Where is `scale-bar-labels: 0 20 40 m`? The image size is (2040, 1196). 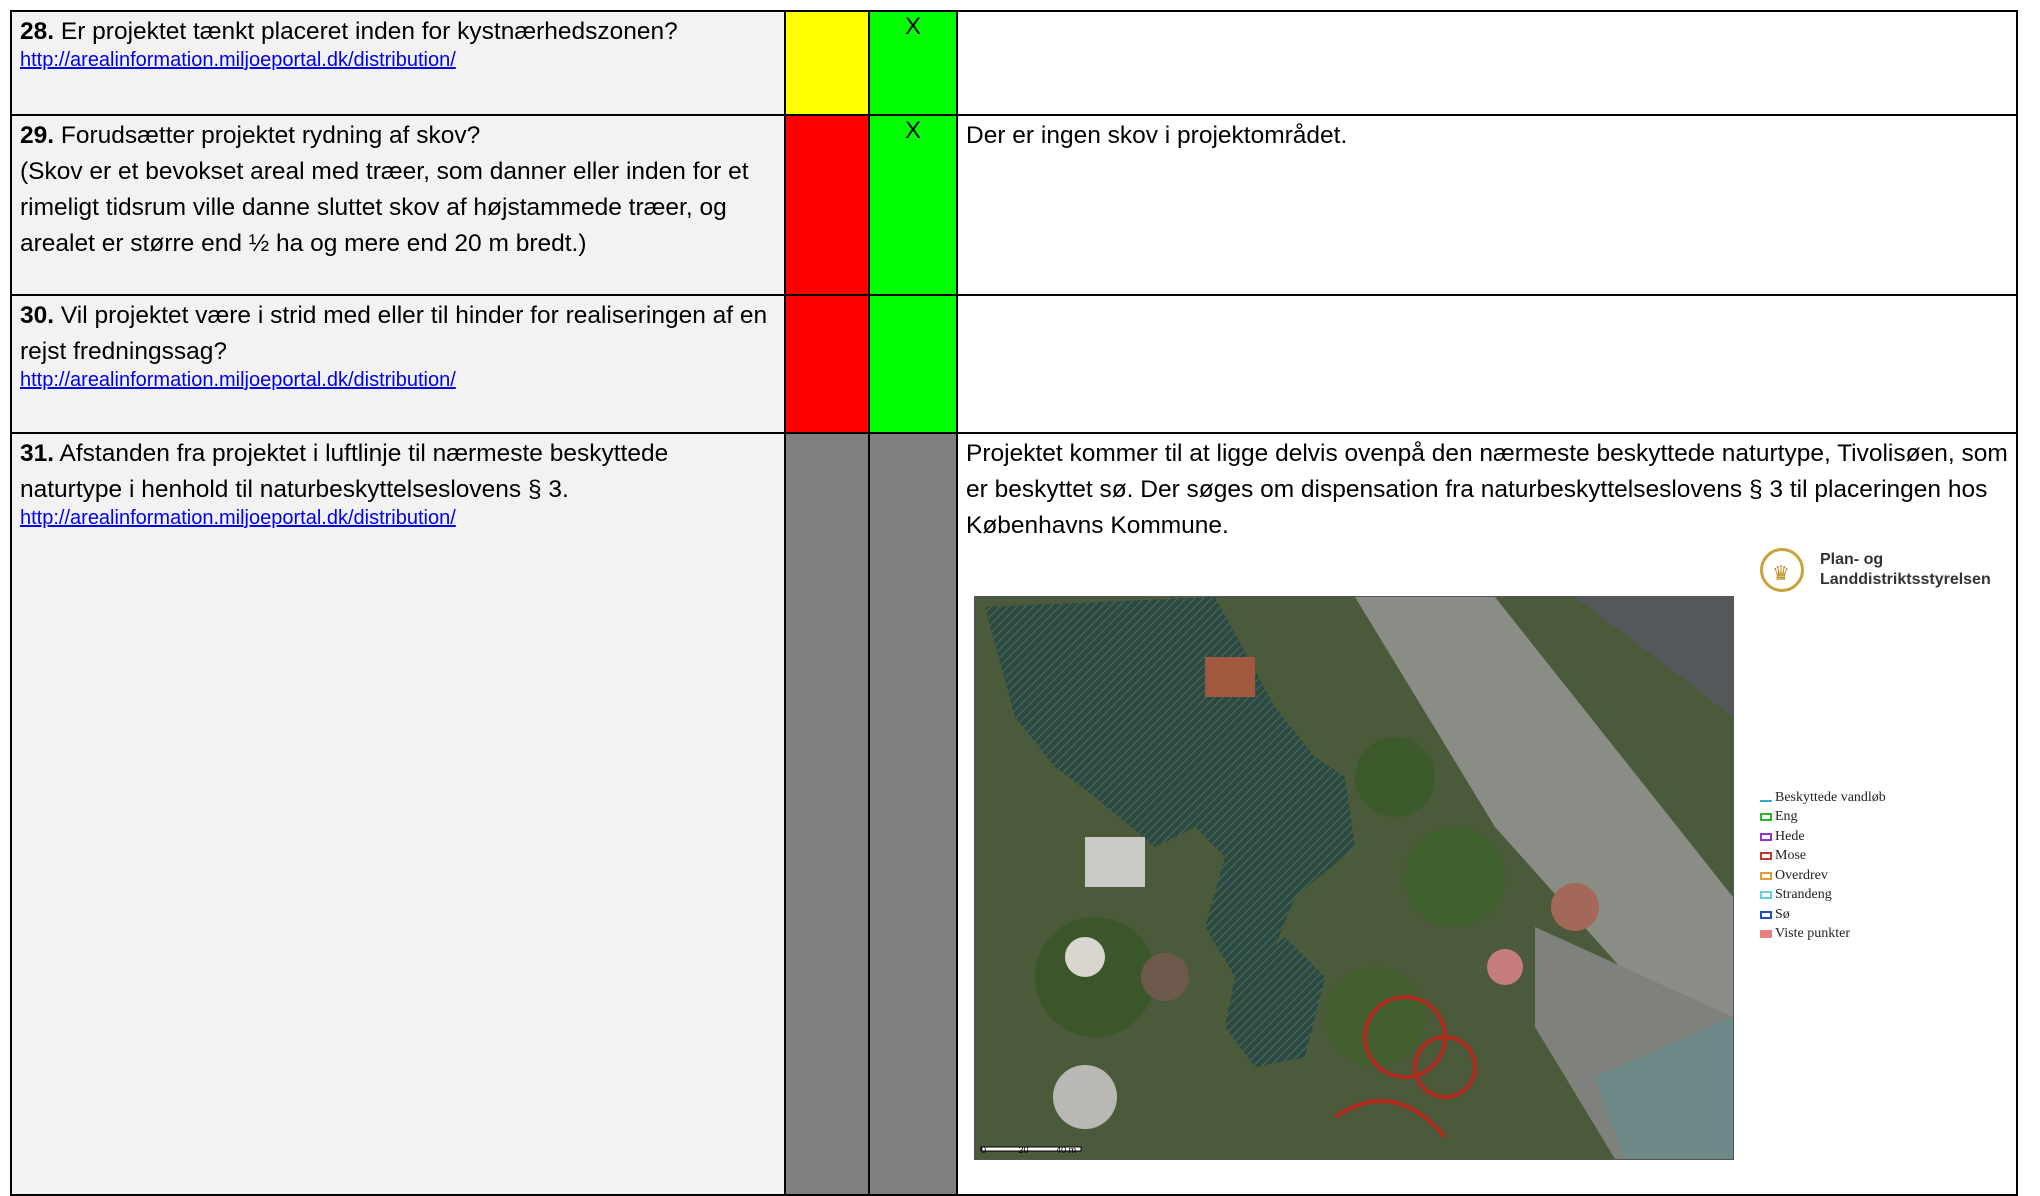 scale-bar-labels: 0 20 40 m is located at coordinates (1028, 1150).